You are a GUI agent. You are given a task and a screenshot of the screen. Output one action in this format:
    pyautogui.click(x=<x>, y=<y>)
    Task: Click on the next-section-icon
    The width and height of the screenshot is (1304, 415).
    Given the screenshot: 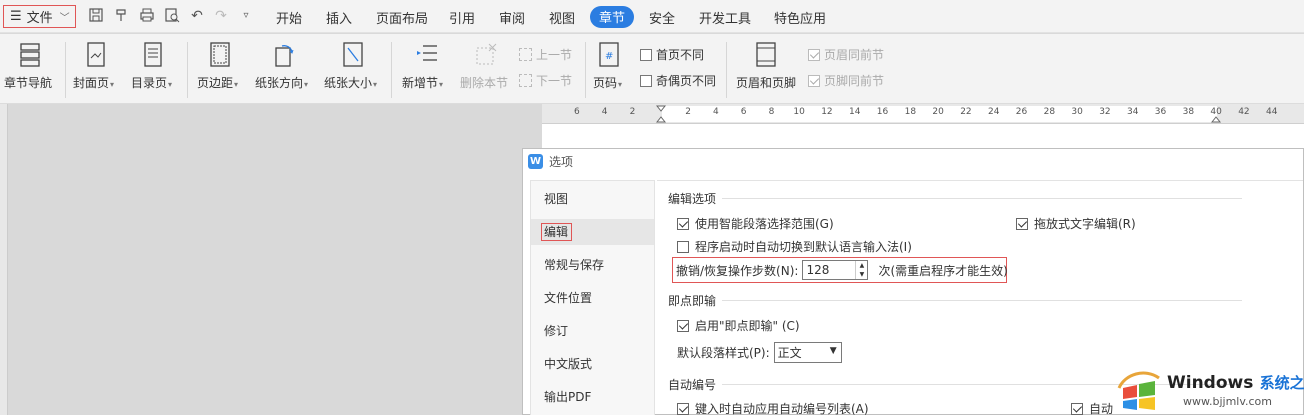 What is the action you would take?
    pyautogui.click(x=525, y=80)
    